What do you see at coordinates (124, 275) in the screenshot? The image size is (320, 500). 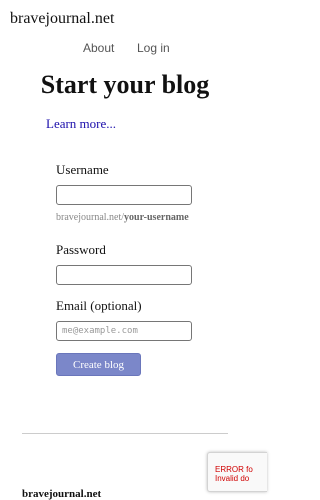 I see `password-input` at bounding box center [124, 275].